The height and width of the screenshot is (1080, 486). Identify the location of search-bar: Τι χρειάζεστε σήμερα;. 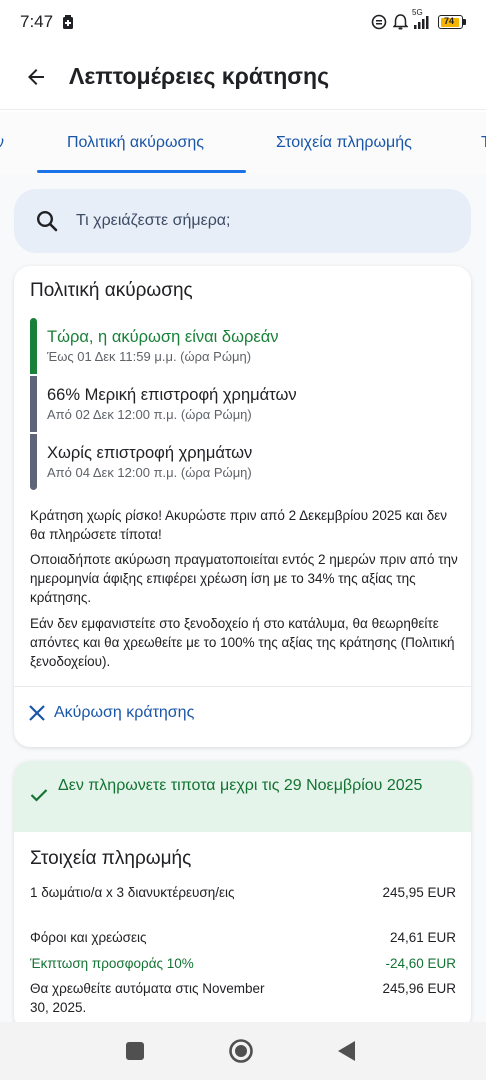
(242, 221).